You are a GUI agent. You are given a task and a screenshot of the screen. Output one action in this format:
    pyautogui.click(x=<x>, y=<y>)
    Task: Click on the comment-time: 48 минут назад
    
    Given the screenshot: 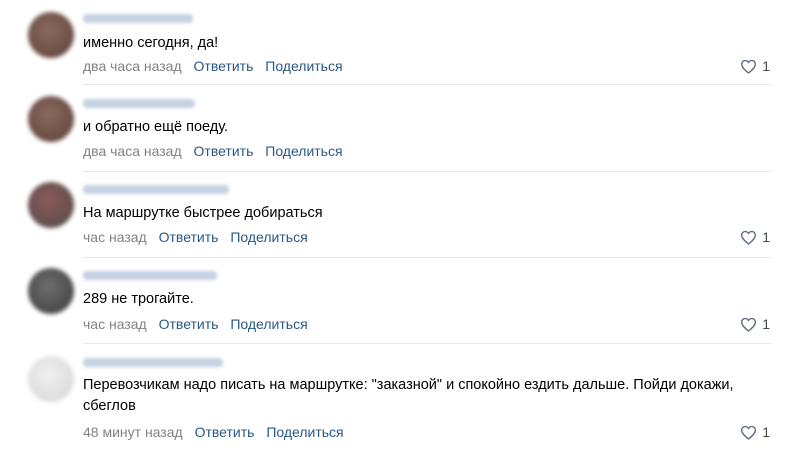 What is the action you would take?
    pyautogui.click(x=133, y=432)
    